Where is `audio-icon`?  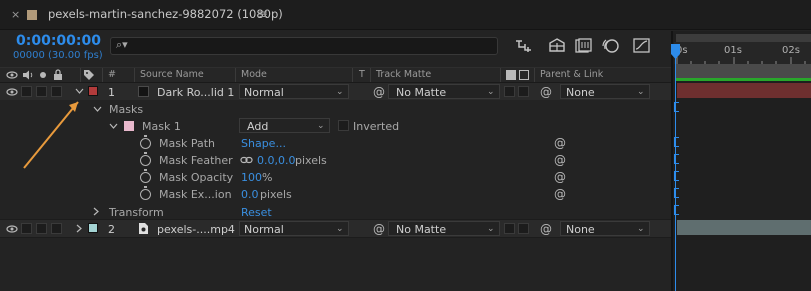
audio-icon is located at coordinates (28, 75).